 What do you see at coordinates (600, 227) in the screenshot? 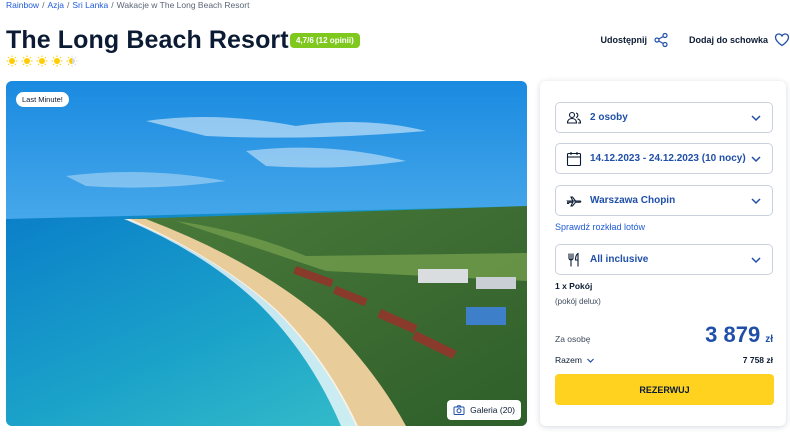
I see `flight-schedule-link: Sprawdź rozkład lotów` at bounding box center [600, 227].